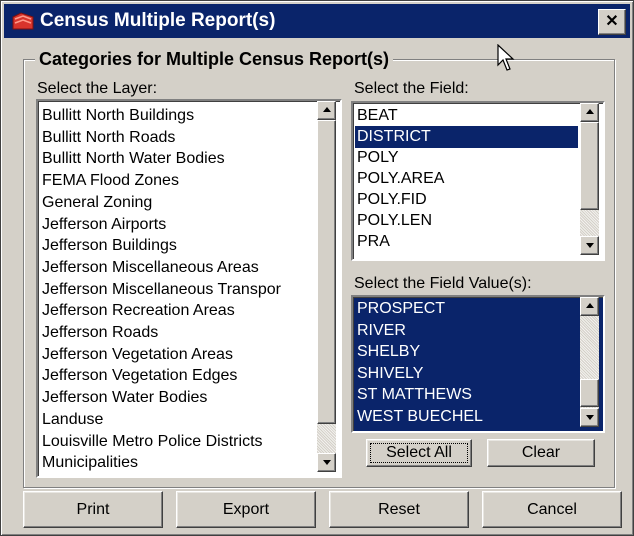 The width and height of the screenshot is (634, 536). I want to click on field-scrollbar, so click(589, 179).